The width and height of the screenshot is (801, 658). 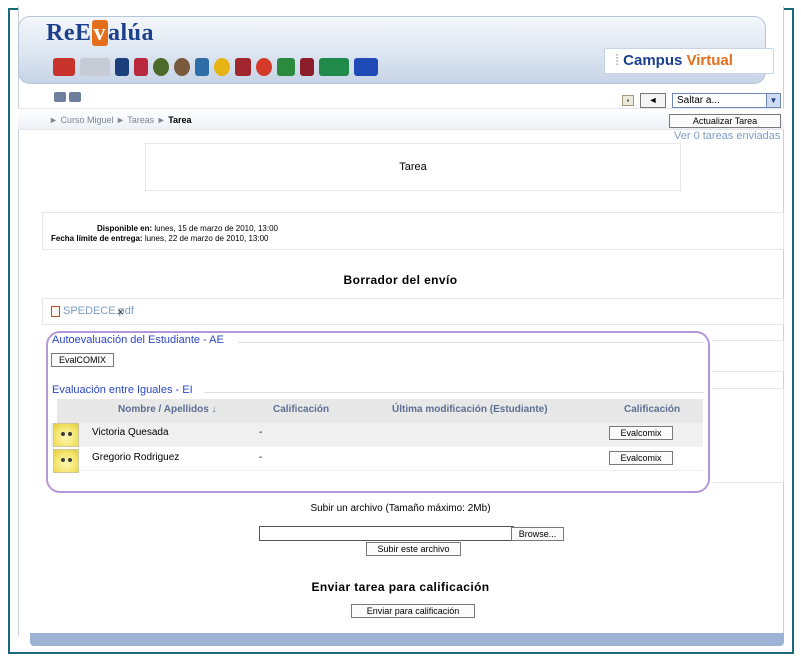 What do you see at coordinates (386, 533) in the screenshot?
I see `file-input` at bounding box center [386, 533].